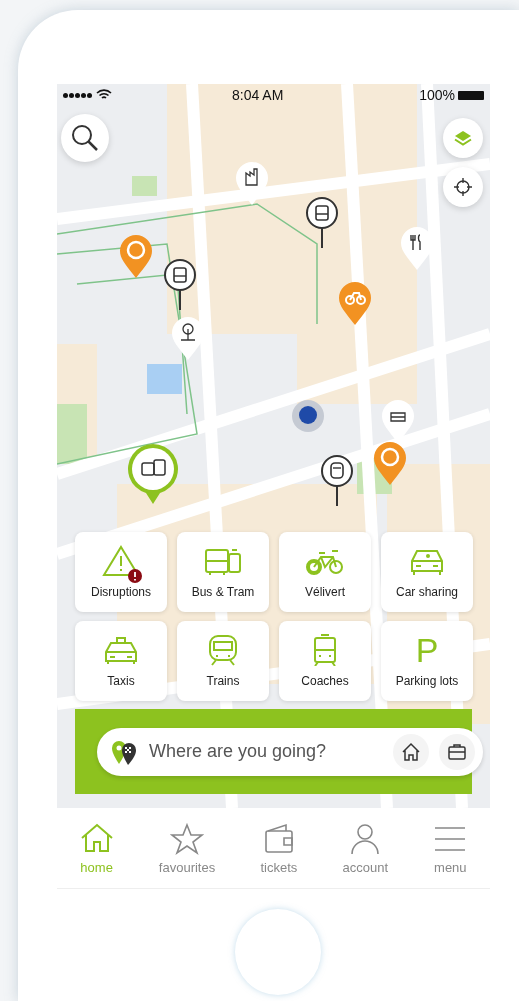 The image size is (519, 1001). I want to click on house-icon, so click(411, 751).